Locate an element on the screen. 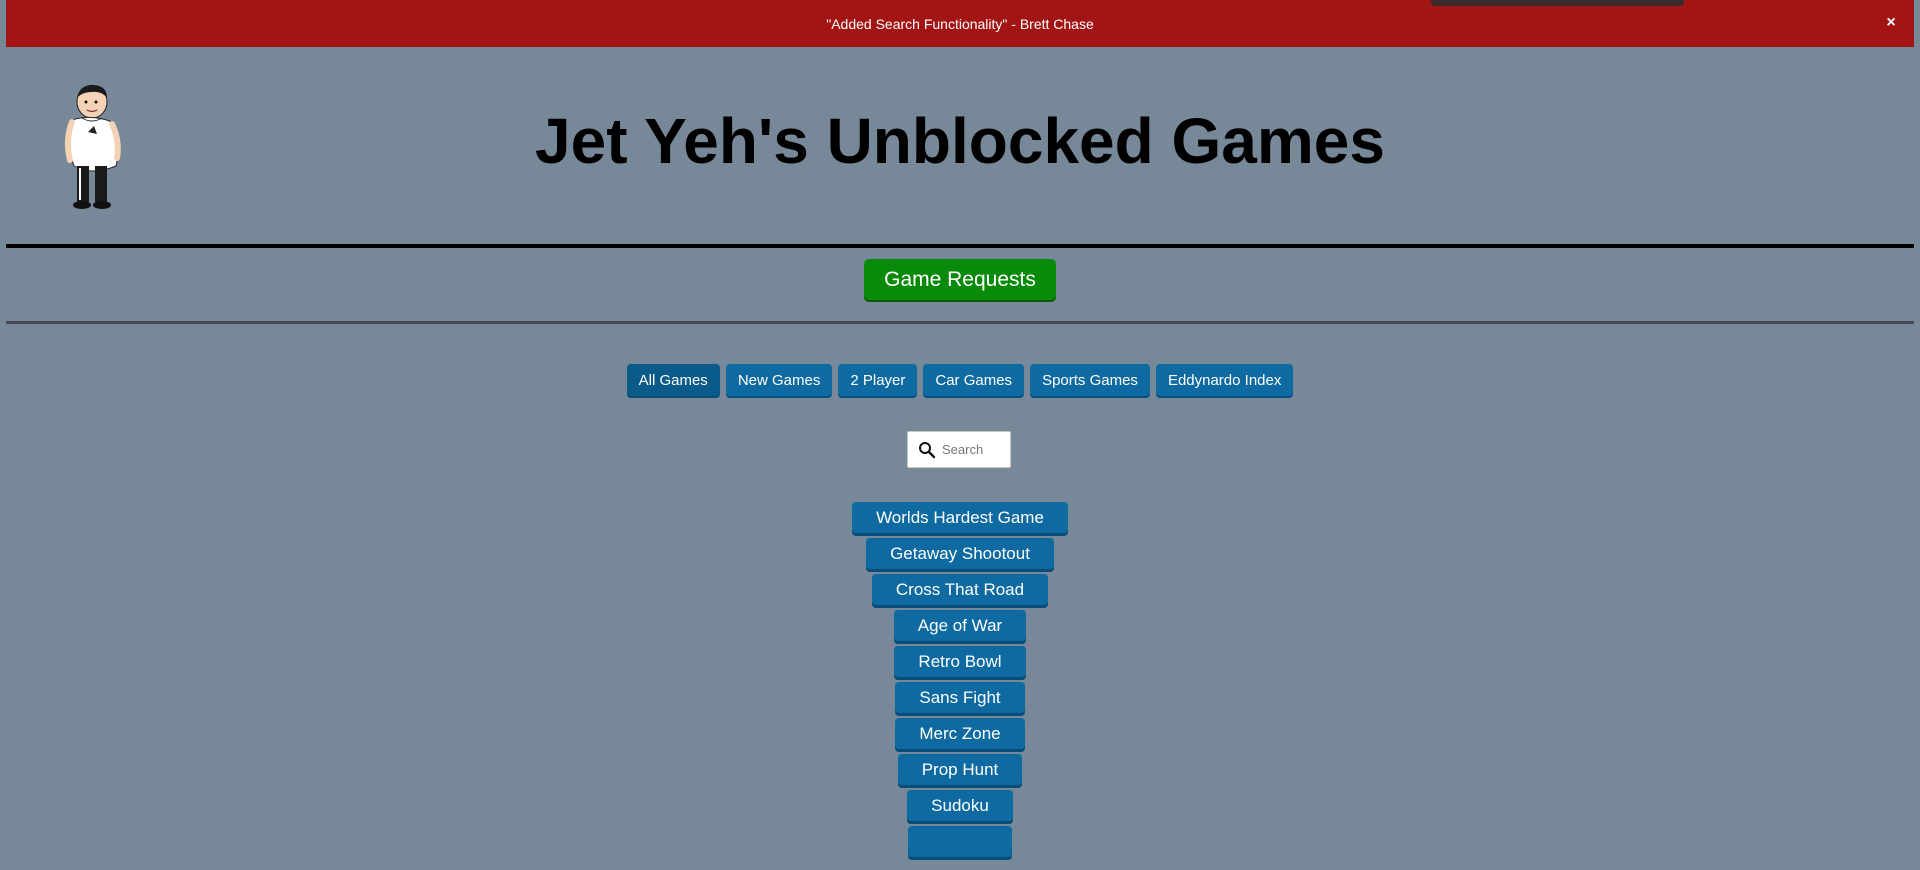  category-new-games: New Games is located at coordinates (779, 380).